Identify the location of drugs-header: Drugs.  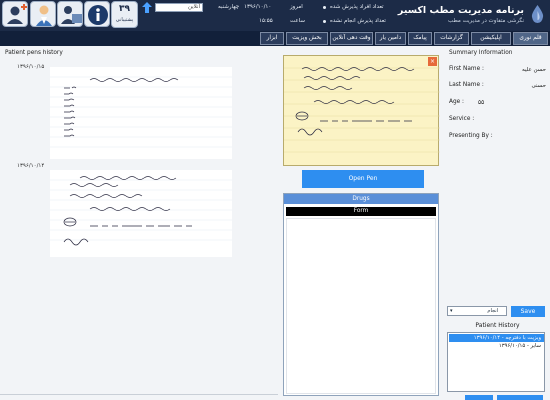
(361, 199).